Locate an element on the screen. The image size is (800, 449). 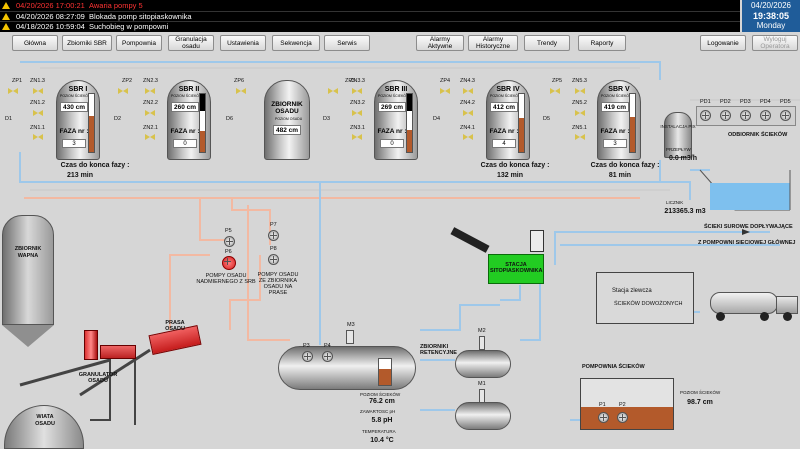
faza-value: 4 is located at coordinates (504, 143).